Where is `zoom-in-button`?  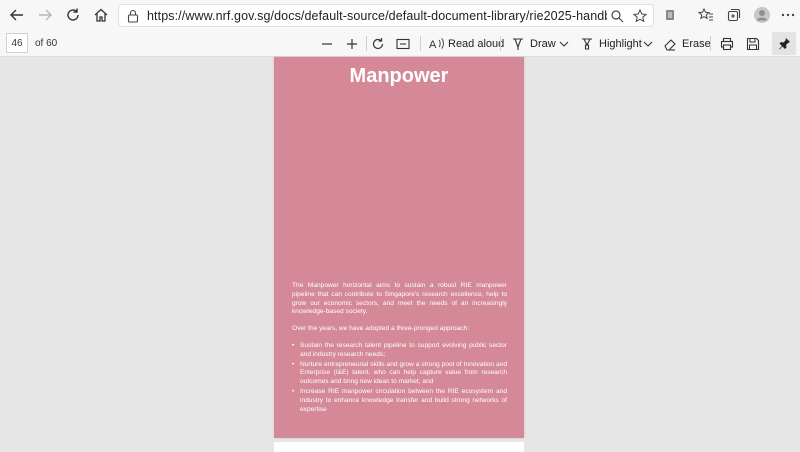
zoom-in-button is located at coordinates (354, 43).